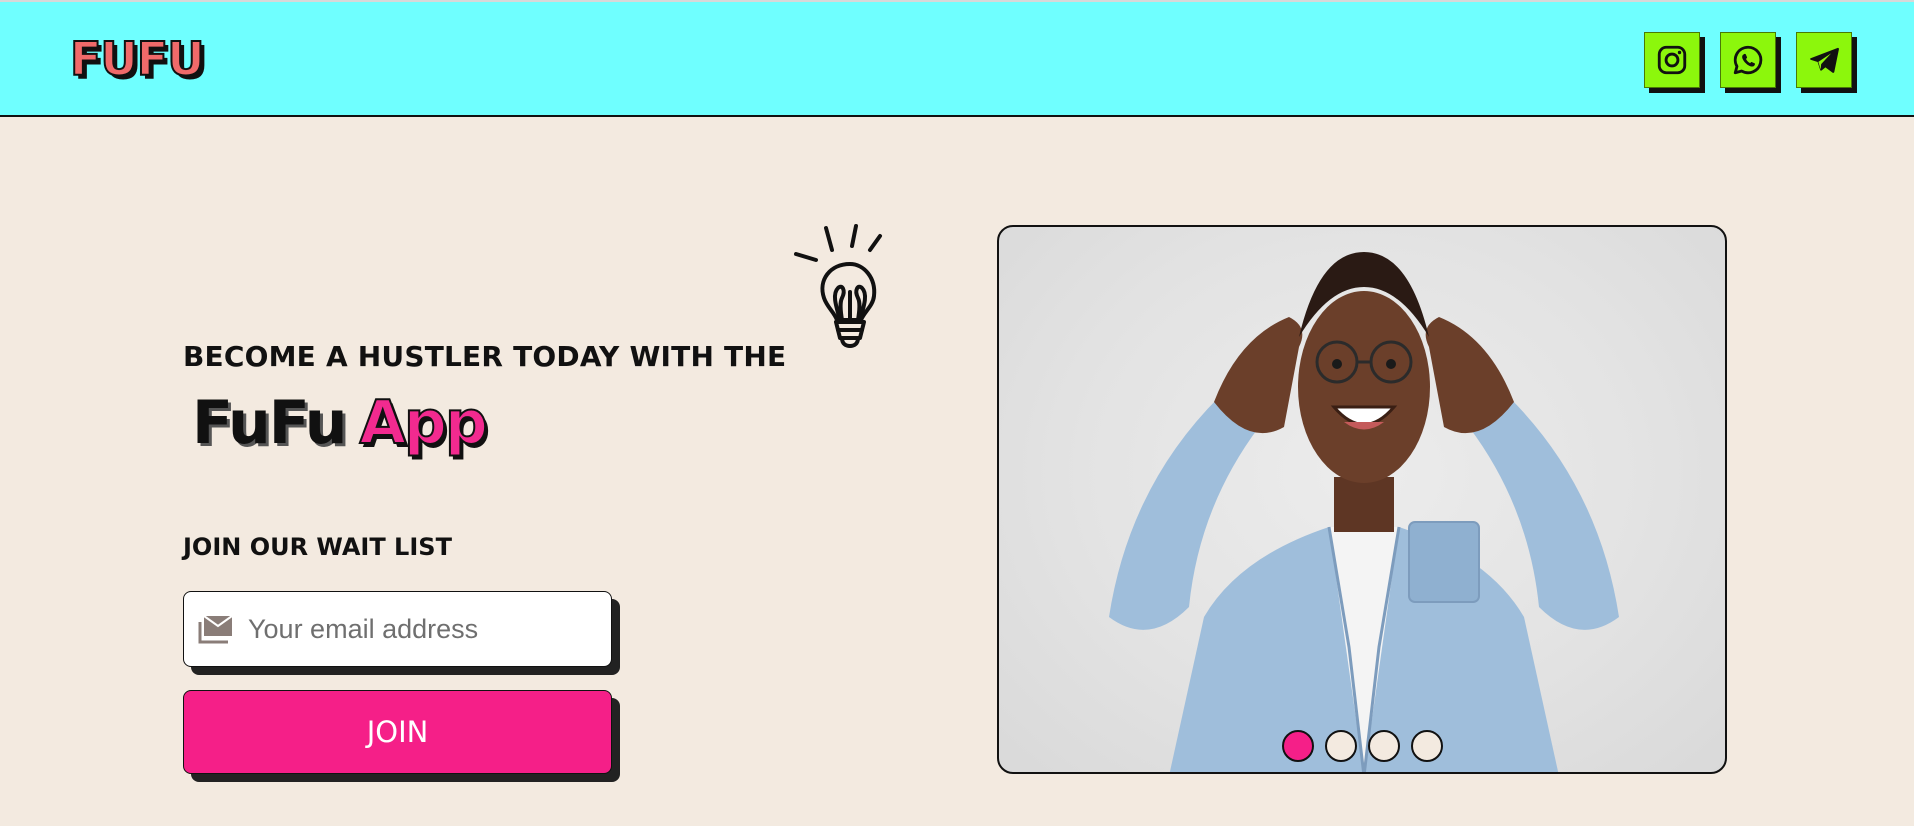 This screenshot has width=1914, height=826. What do you see at coordinates (485, 356) in the screenshot?
I see `hero-headline: BECOME A HUSTLER TODAY WITH THE` at bounding box center [485, 356].